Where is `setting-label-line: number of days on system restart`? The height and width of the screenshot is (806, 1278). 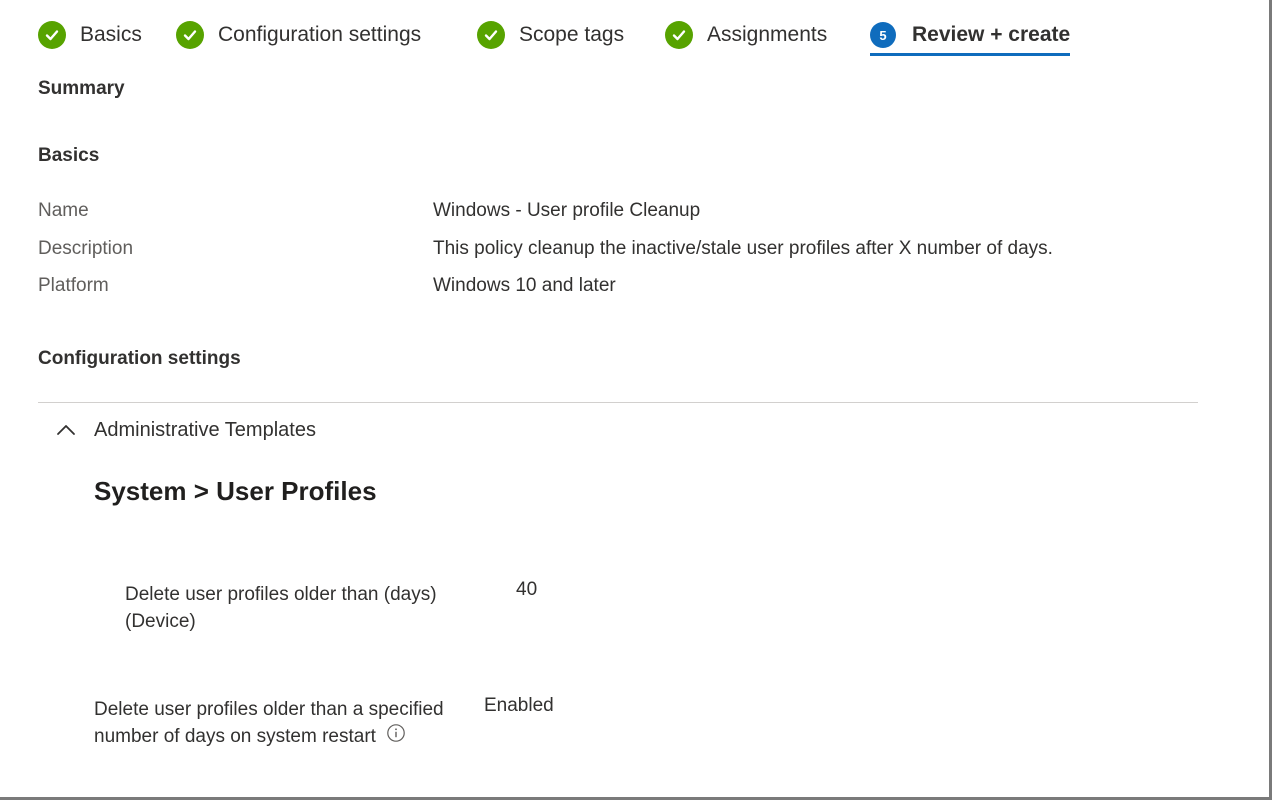
setting-label-line: number of days on system restart is located at coordinates (235, 737).